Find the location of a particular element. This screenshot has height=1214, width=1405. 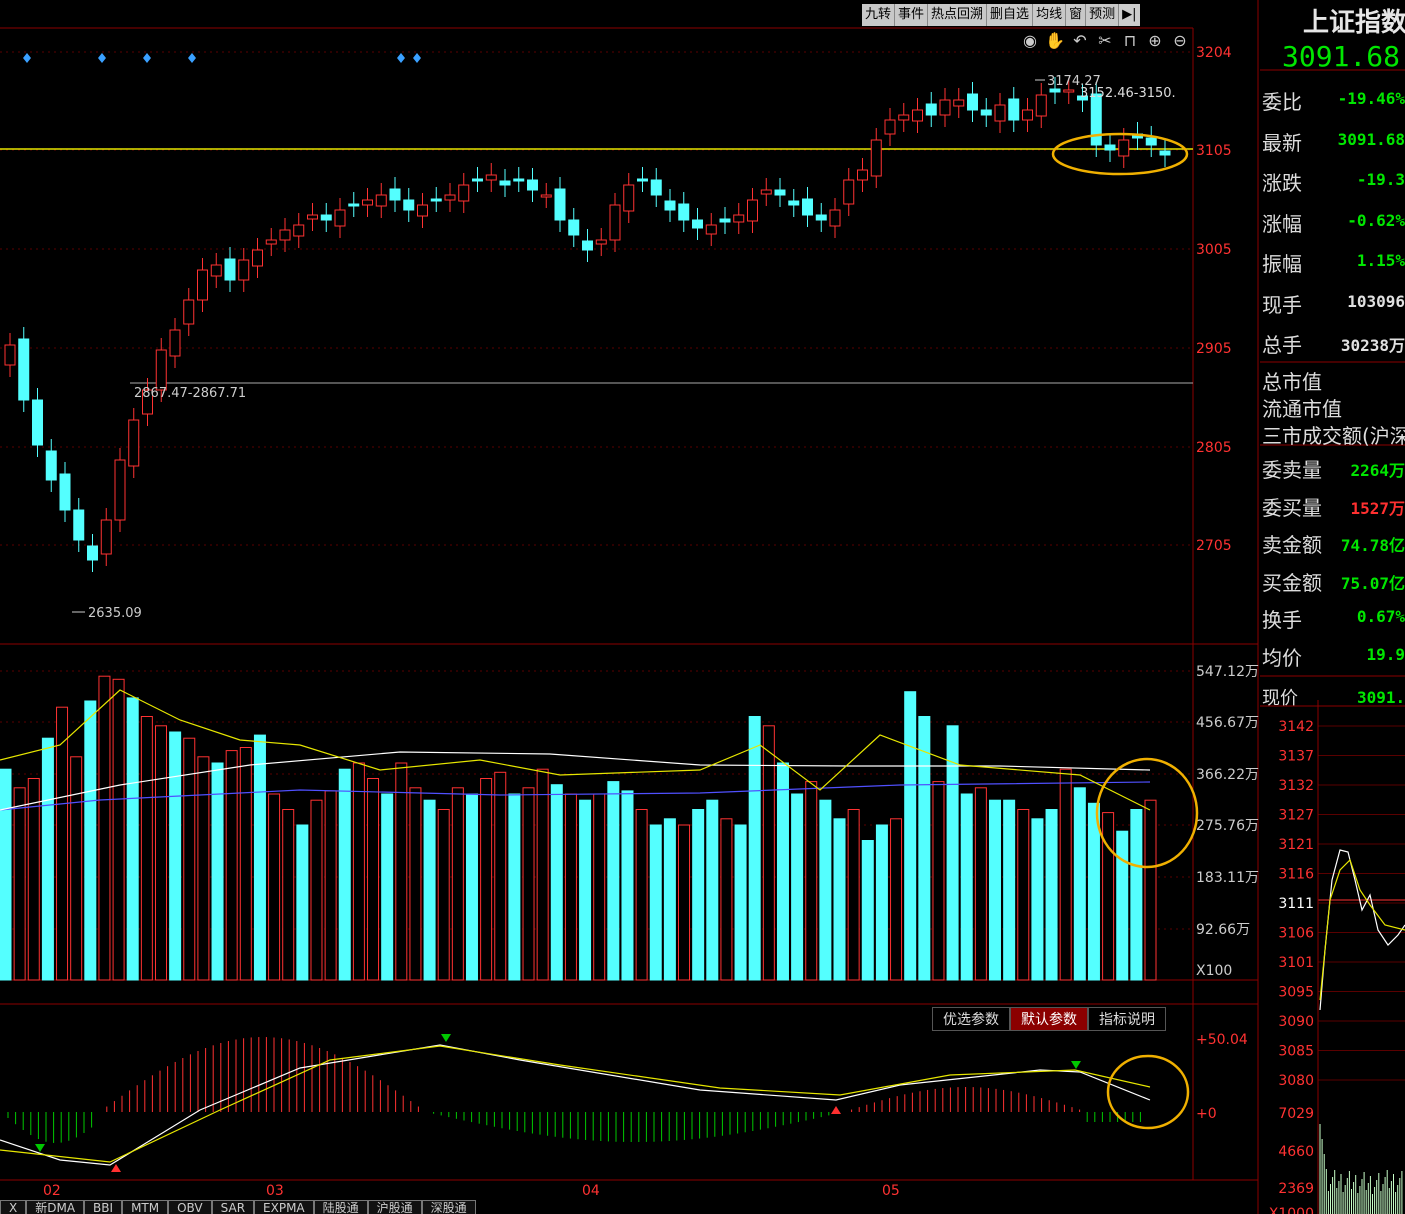

lock-icon: ⊓ is located at coordinates (1130, 40).